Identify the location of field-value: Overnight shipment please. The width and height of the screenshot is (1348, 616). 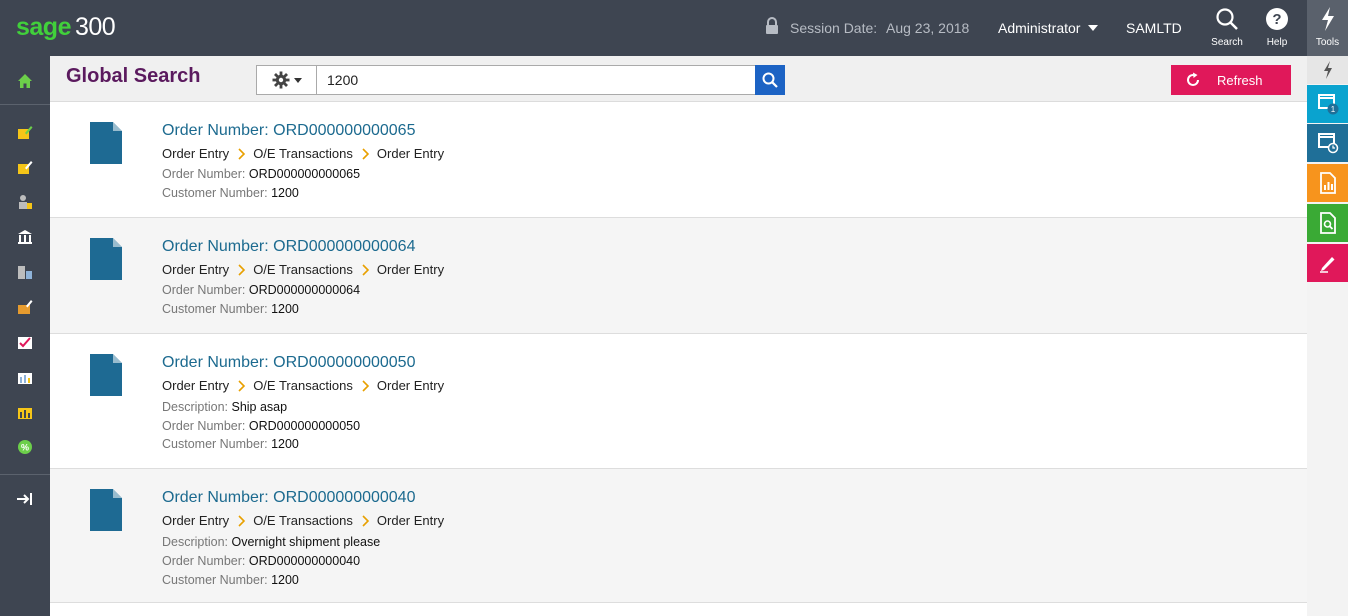
(306, 542).